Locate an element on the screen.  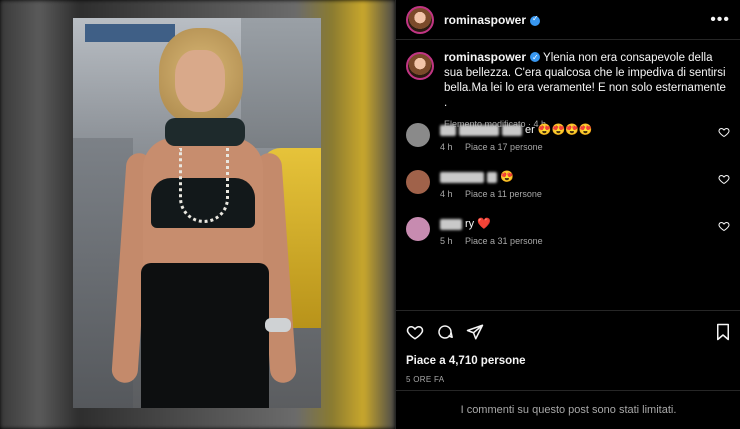
comment-item: 😍 4 h Piace a 11 persone is located at coordinates (568, 192).